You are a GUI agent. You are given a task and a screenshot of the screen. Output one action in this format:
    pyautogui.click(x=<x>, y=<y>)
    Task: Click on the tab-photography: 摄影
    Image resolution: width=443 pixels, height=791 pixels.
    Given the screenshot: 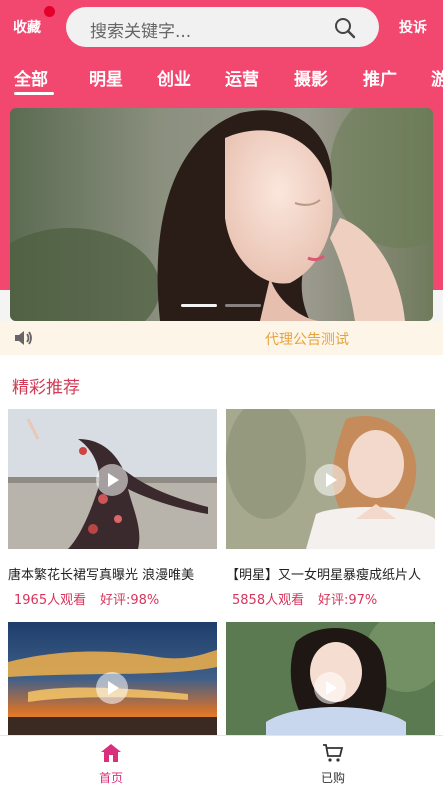 What is the action you would take?
    pyautogui.click(x=311, y=77)
    